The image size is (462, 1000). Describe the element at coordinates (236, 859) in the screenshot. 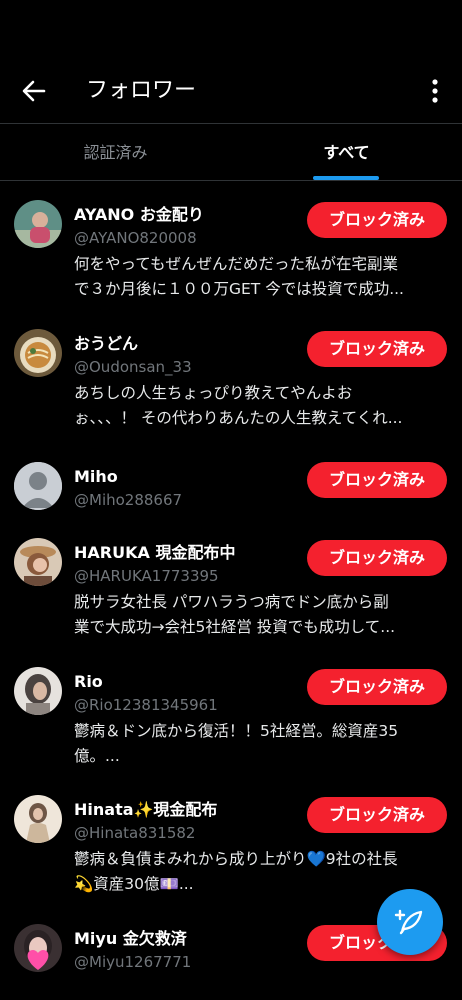

I see `bio-line: 鬱病＆負債まみれから成り上がり💙9社の社長` at that location.